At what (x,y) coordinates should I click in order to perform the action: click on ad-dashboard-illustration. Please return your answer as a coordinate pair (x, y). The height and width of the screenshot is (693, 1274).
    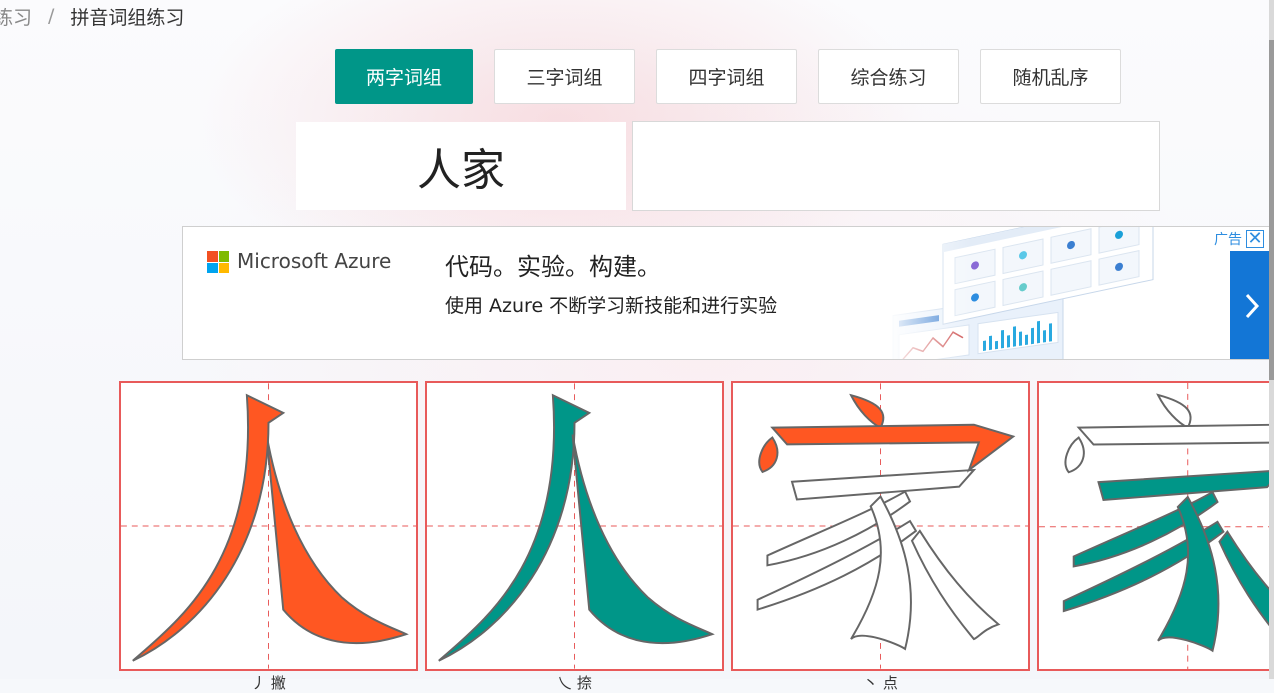
    Looking at the image, I should click on (1058, 293).